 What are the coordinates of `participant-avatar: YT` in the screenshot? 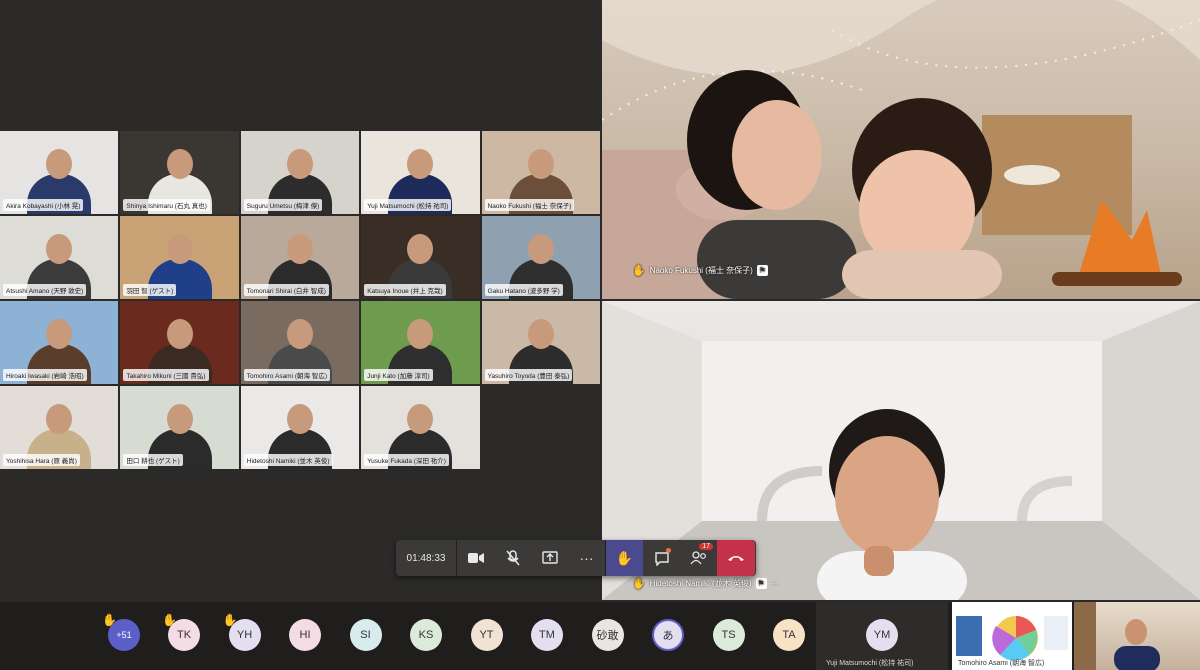 It's located at (486, 635).